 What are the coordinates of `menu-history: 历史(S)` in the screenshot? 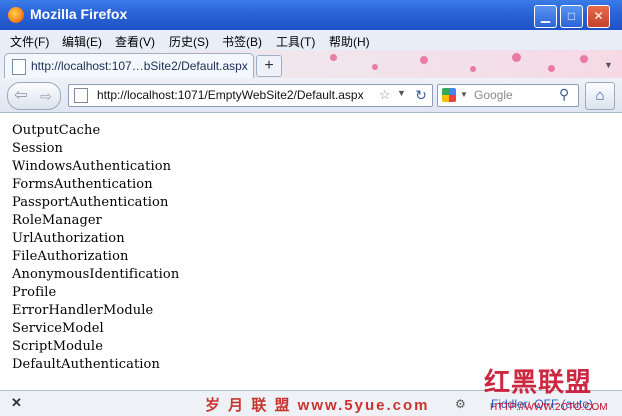 It's located at (189, 41).